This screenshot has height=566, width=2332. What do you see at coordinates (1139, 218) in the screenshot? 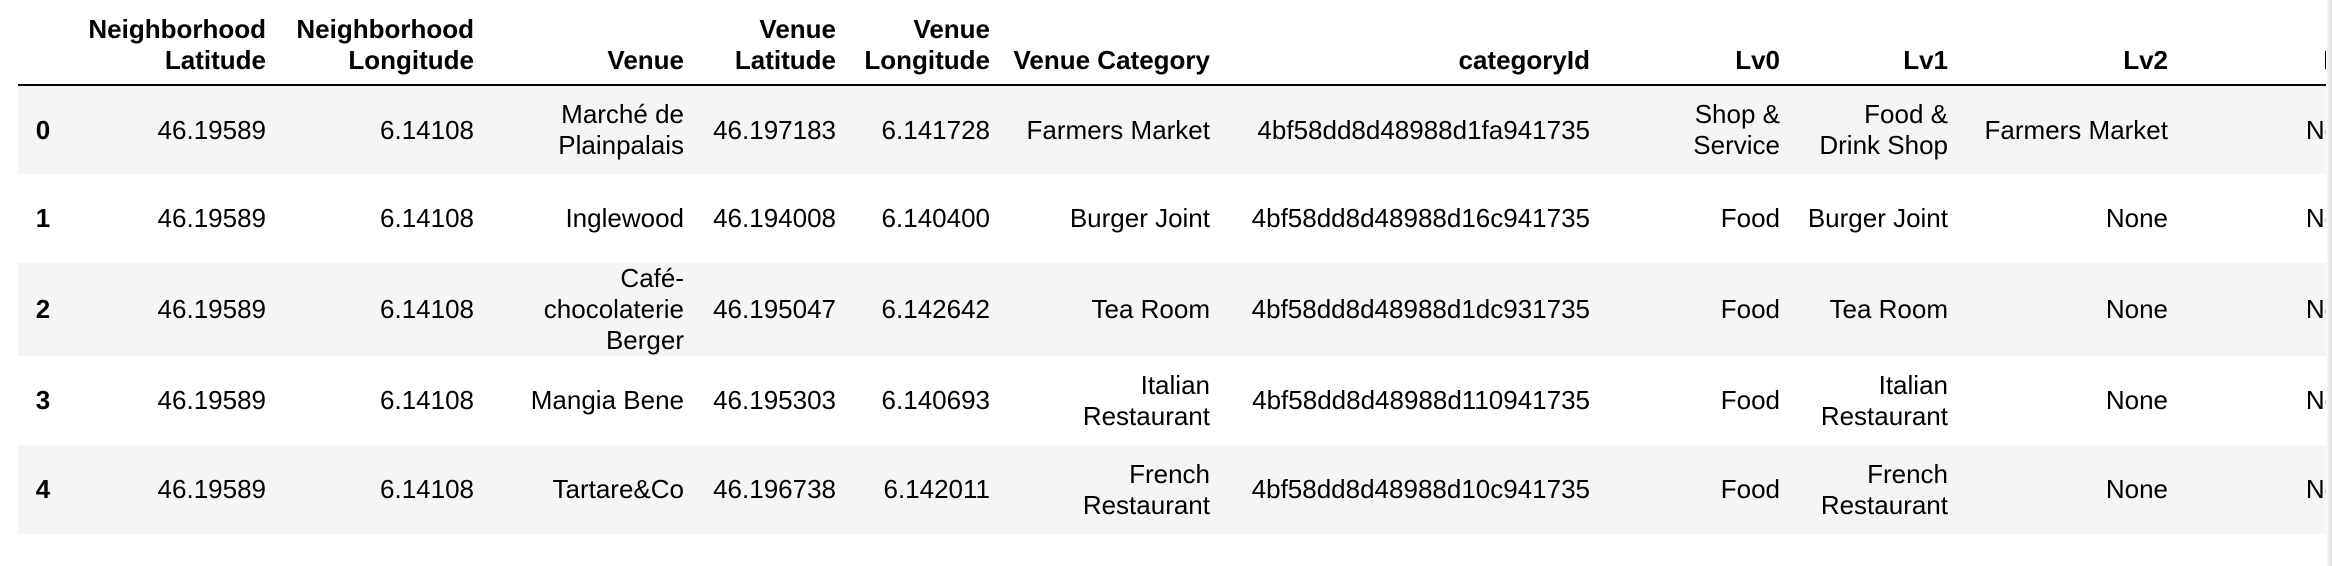
I see `cell-vcat: Burger Joint` at bounding box center [1139, 218].